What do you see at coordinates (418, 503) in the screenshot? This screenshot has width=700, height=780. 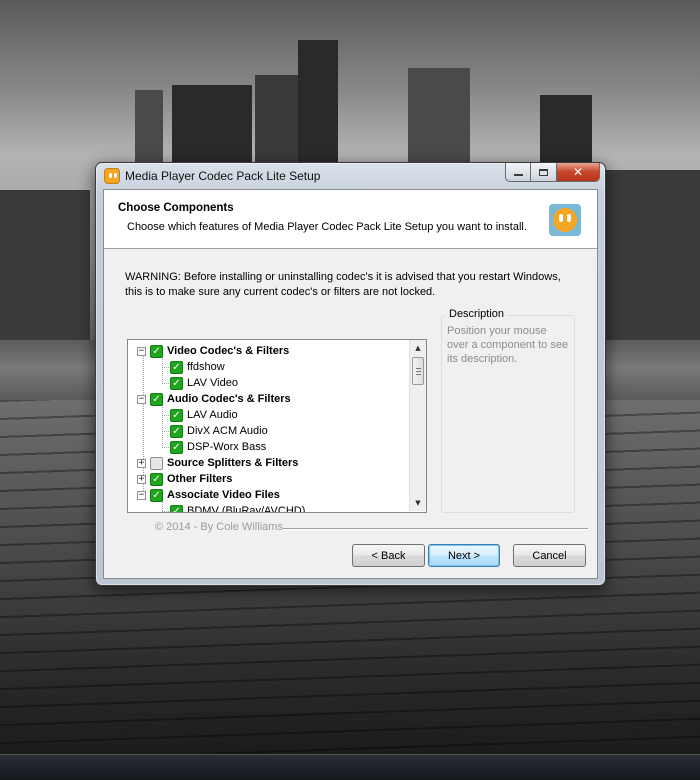 I see `scroll-down-icon: ▼` at bounding box center [418, 503].